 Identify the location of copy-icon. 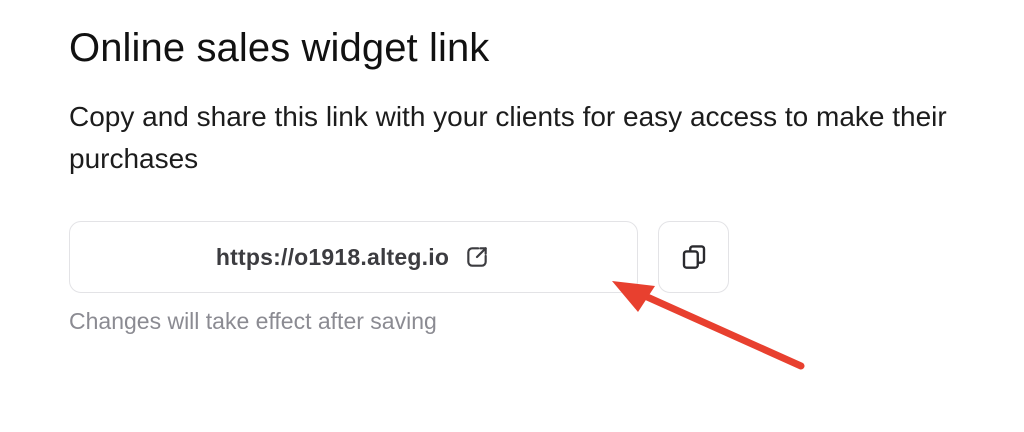
(694, 257).